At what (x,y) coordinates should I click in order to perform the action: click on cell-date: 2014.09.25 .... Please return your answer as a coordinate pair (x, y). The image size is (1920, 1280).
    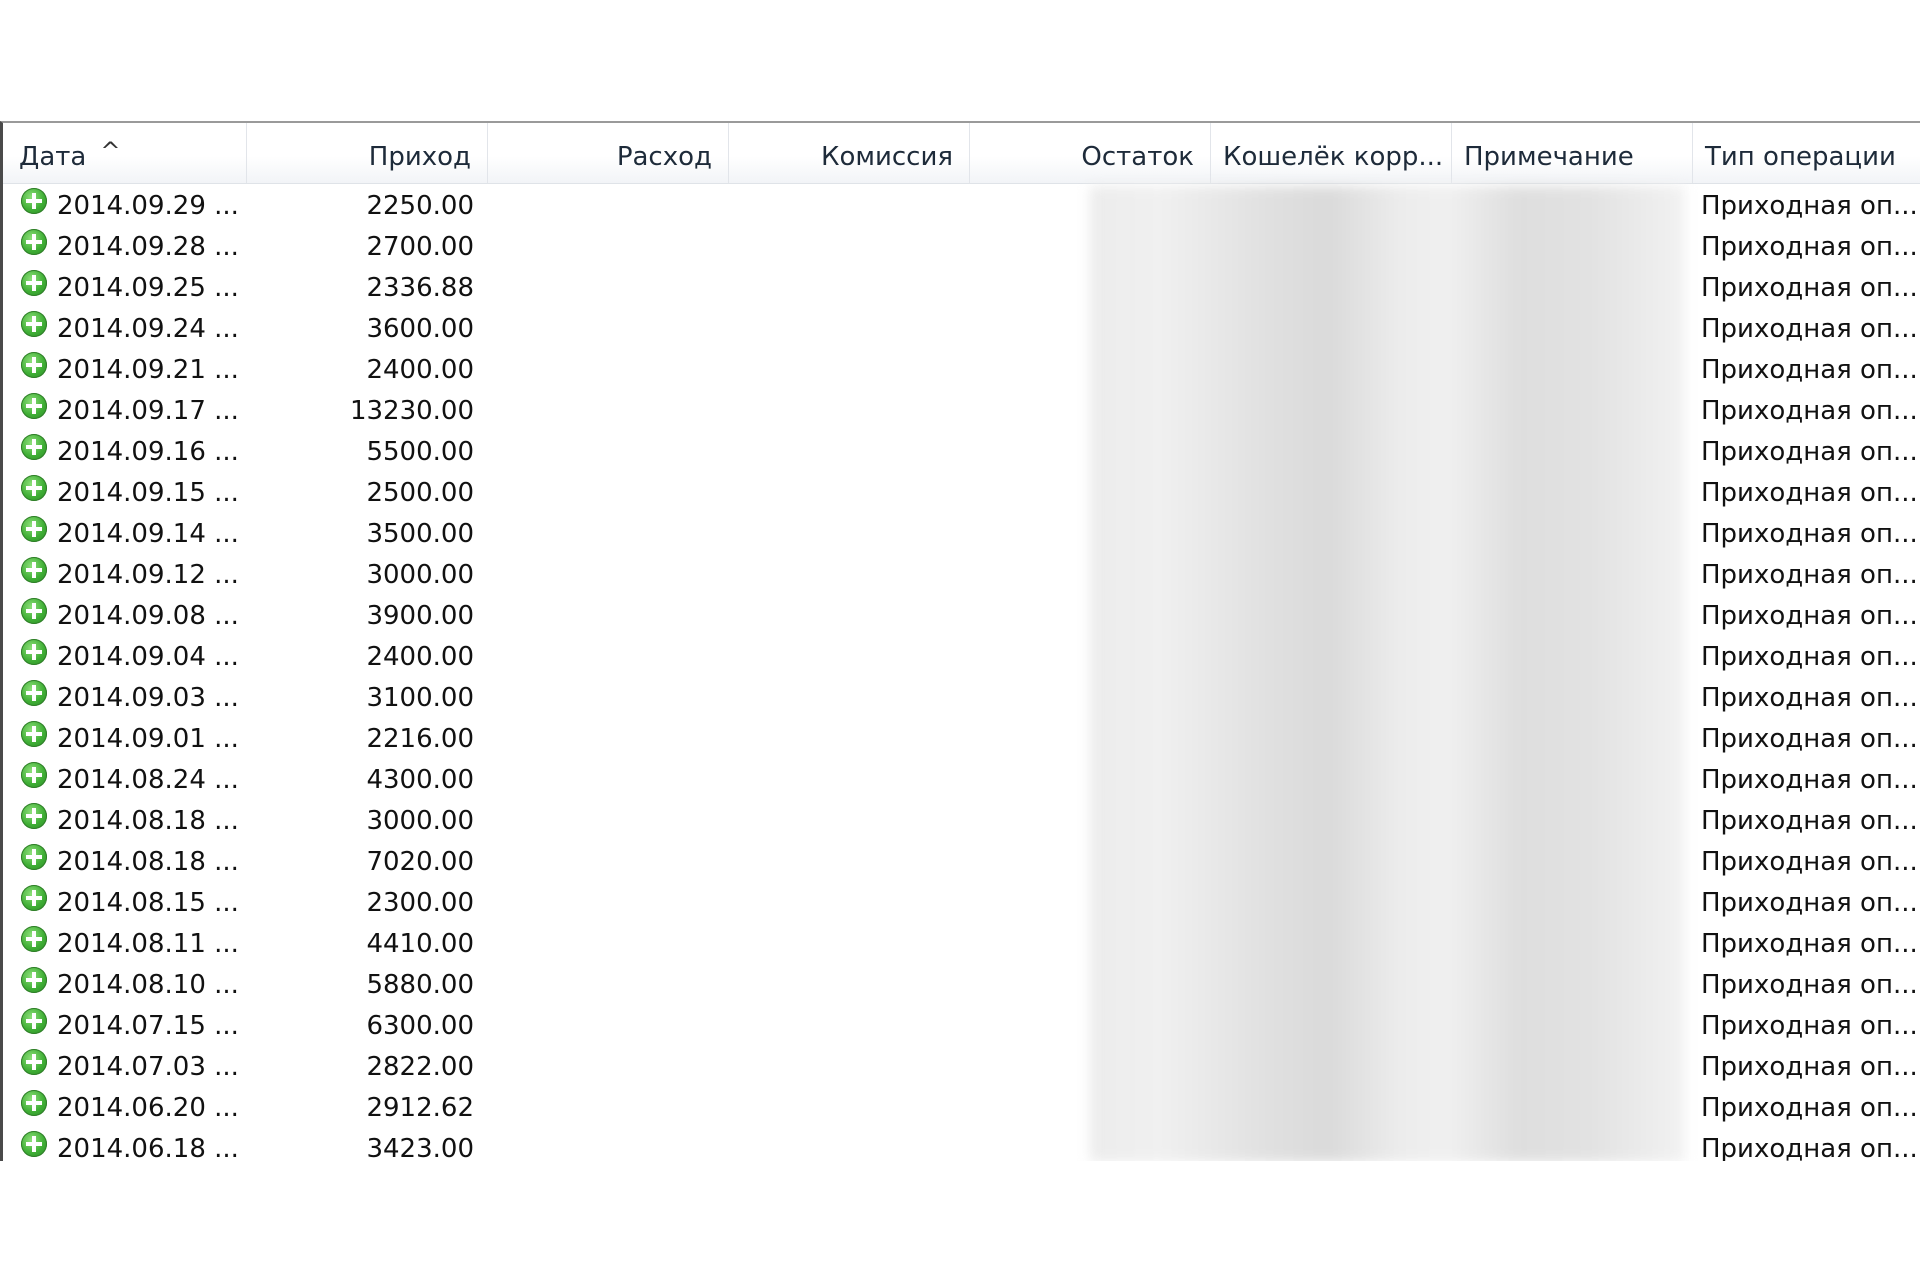
    Looking at the image, I should click on (148, 288).